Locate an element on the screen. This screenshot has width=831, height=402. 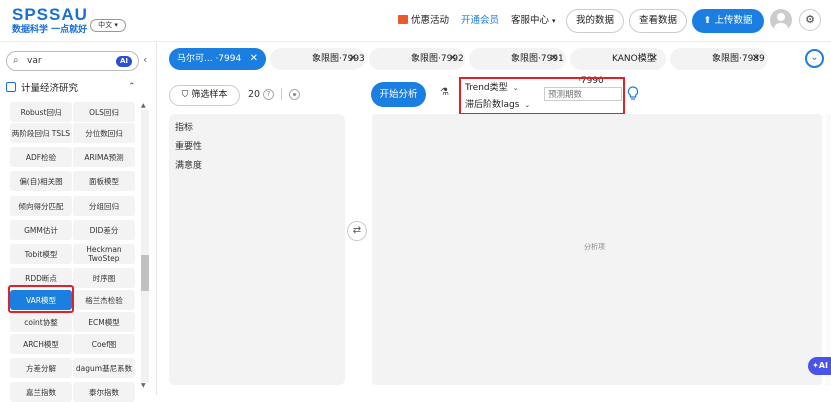
filter-sample-button: ⛉ 筛选样本 is located at coordinates (204, 95).